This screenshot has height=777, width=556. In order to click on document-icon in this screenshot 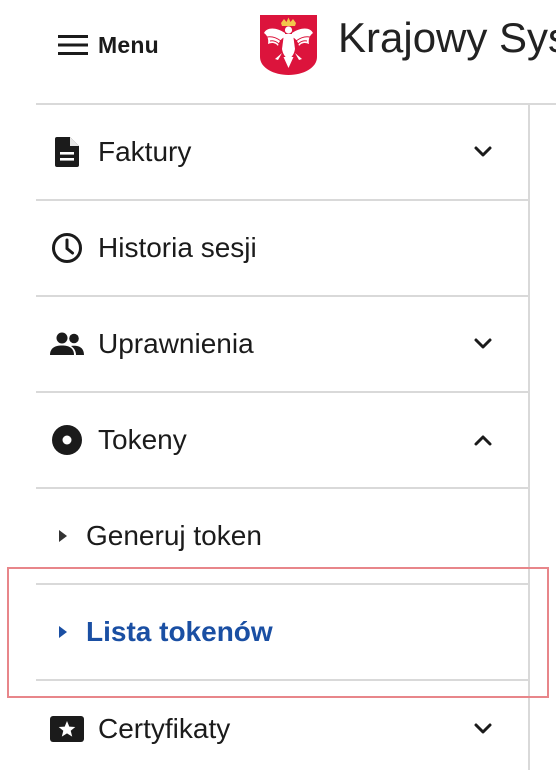, I will do `click(67, 152)`.